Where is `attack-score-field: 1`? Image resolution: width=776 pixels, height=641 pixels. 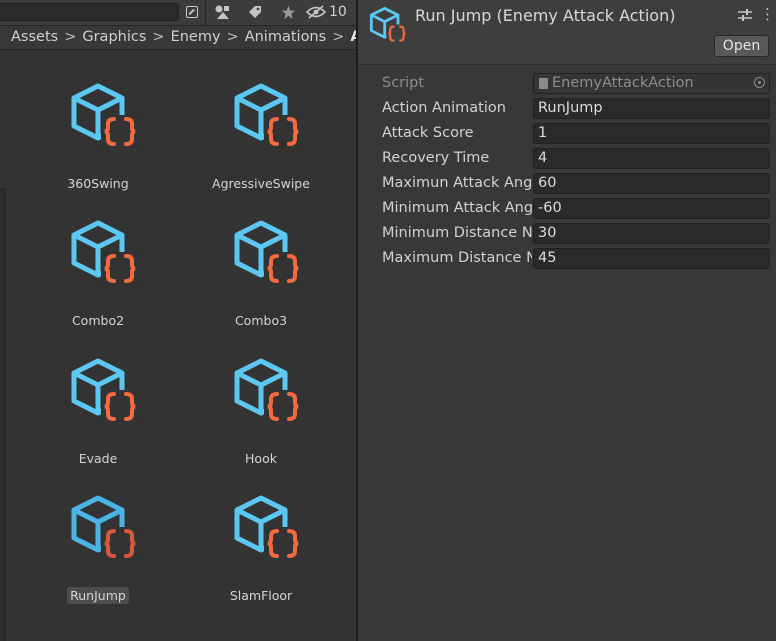
attack-score-field: 1 is located at coordinates (651, 133).